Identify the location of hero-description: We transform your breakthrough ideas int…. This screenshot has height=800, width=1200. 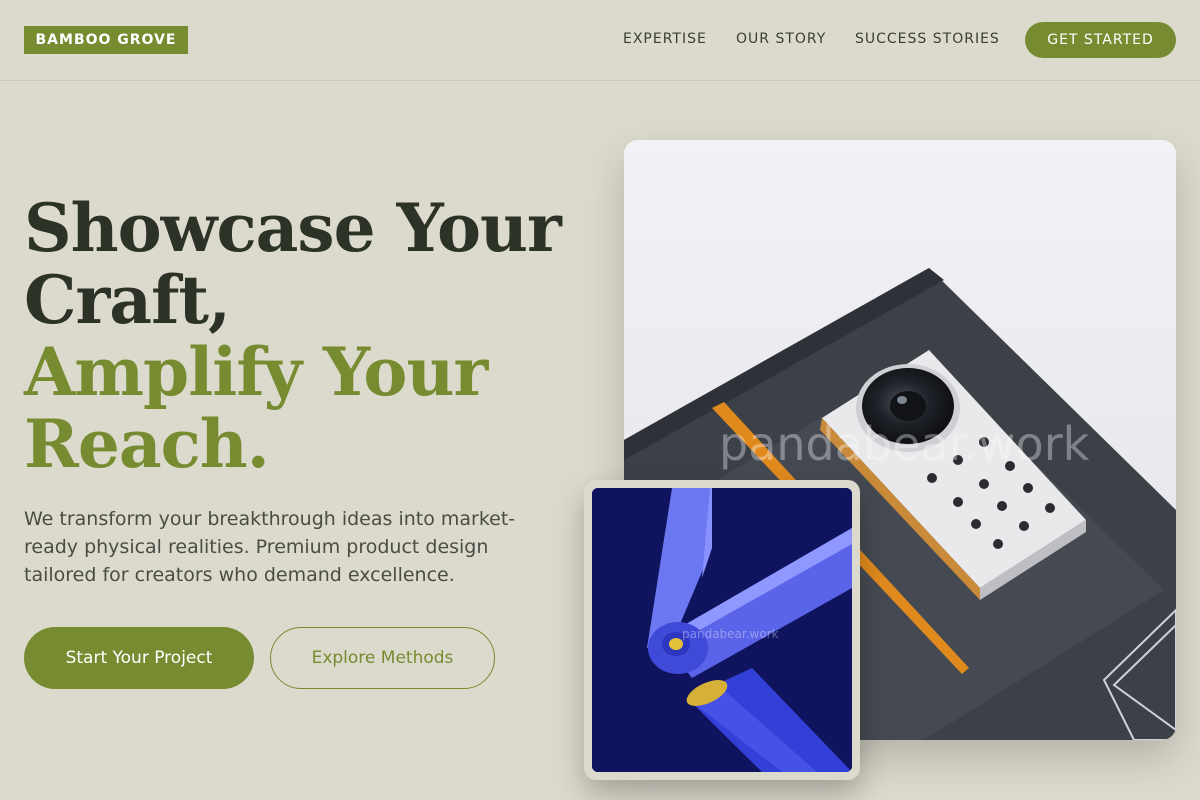
(270, 547).